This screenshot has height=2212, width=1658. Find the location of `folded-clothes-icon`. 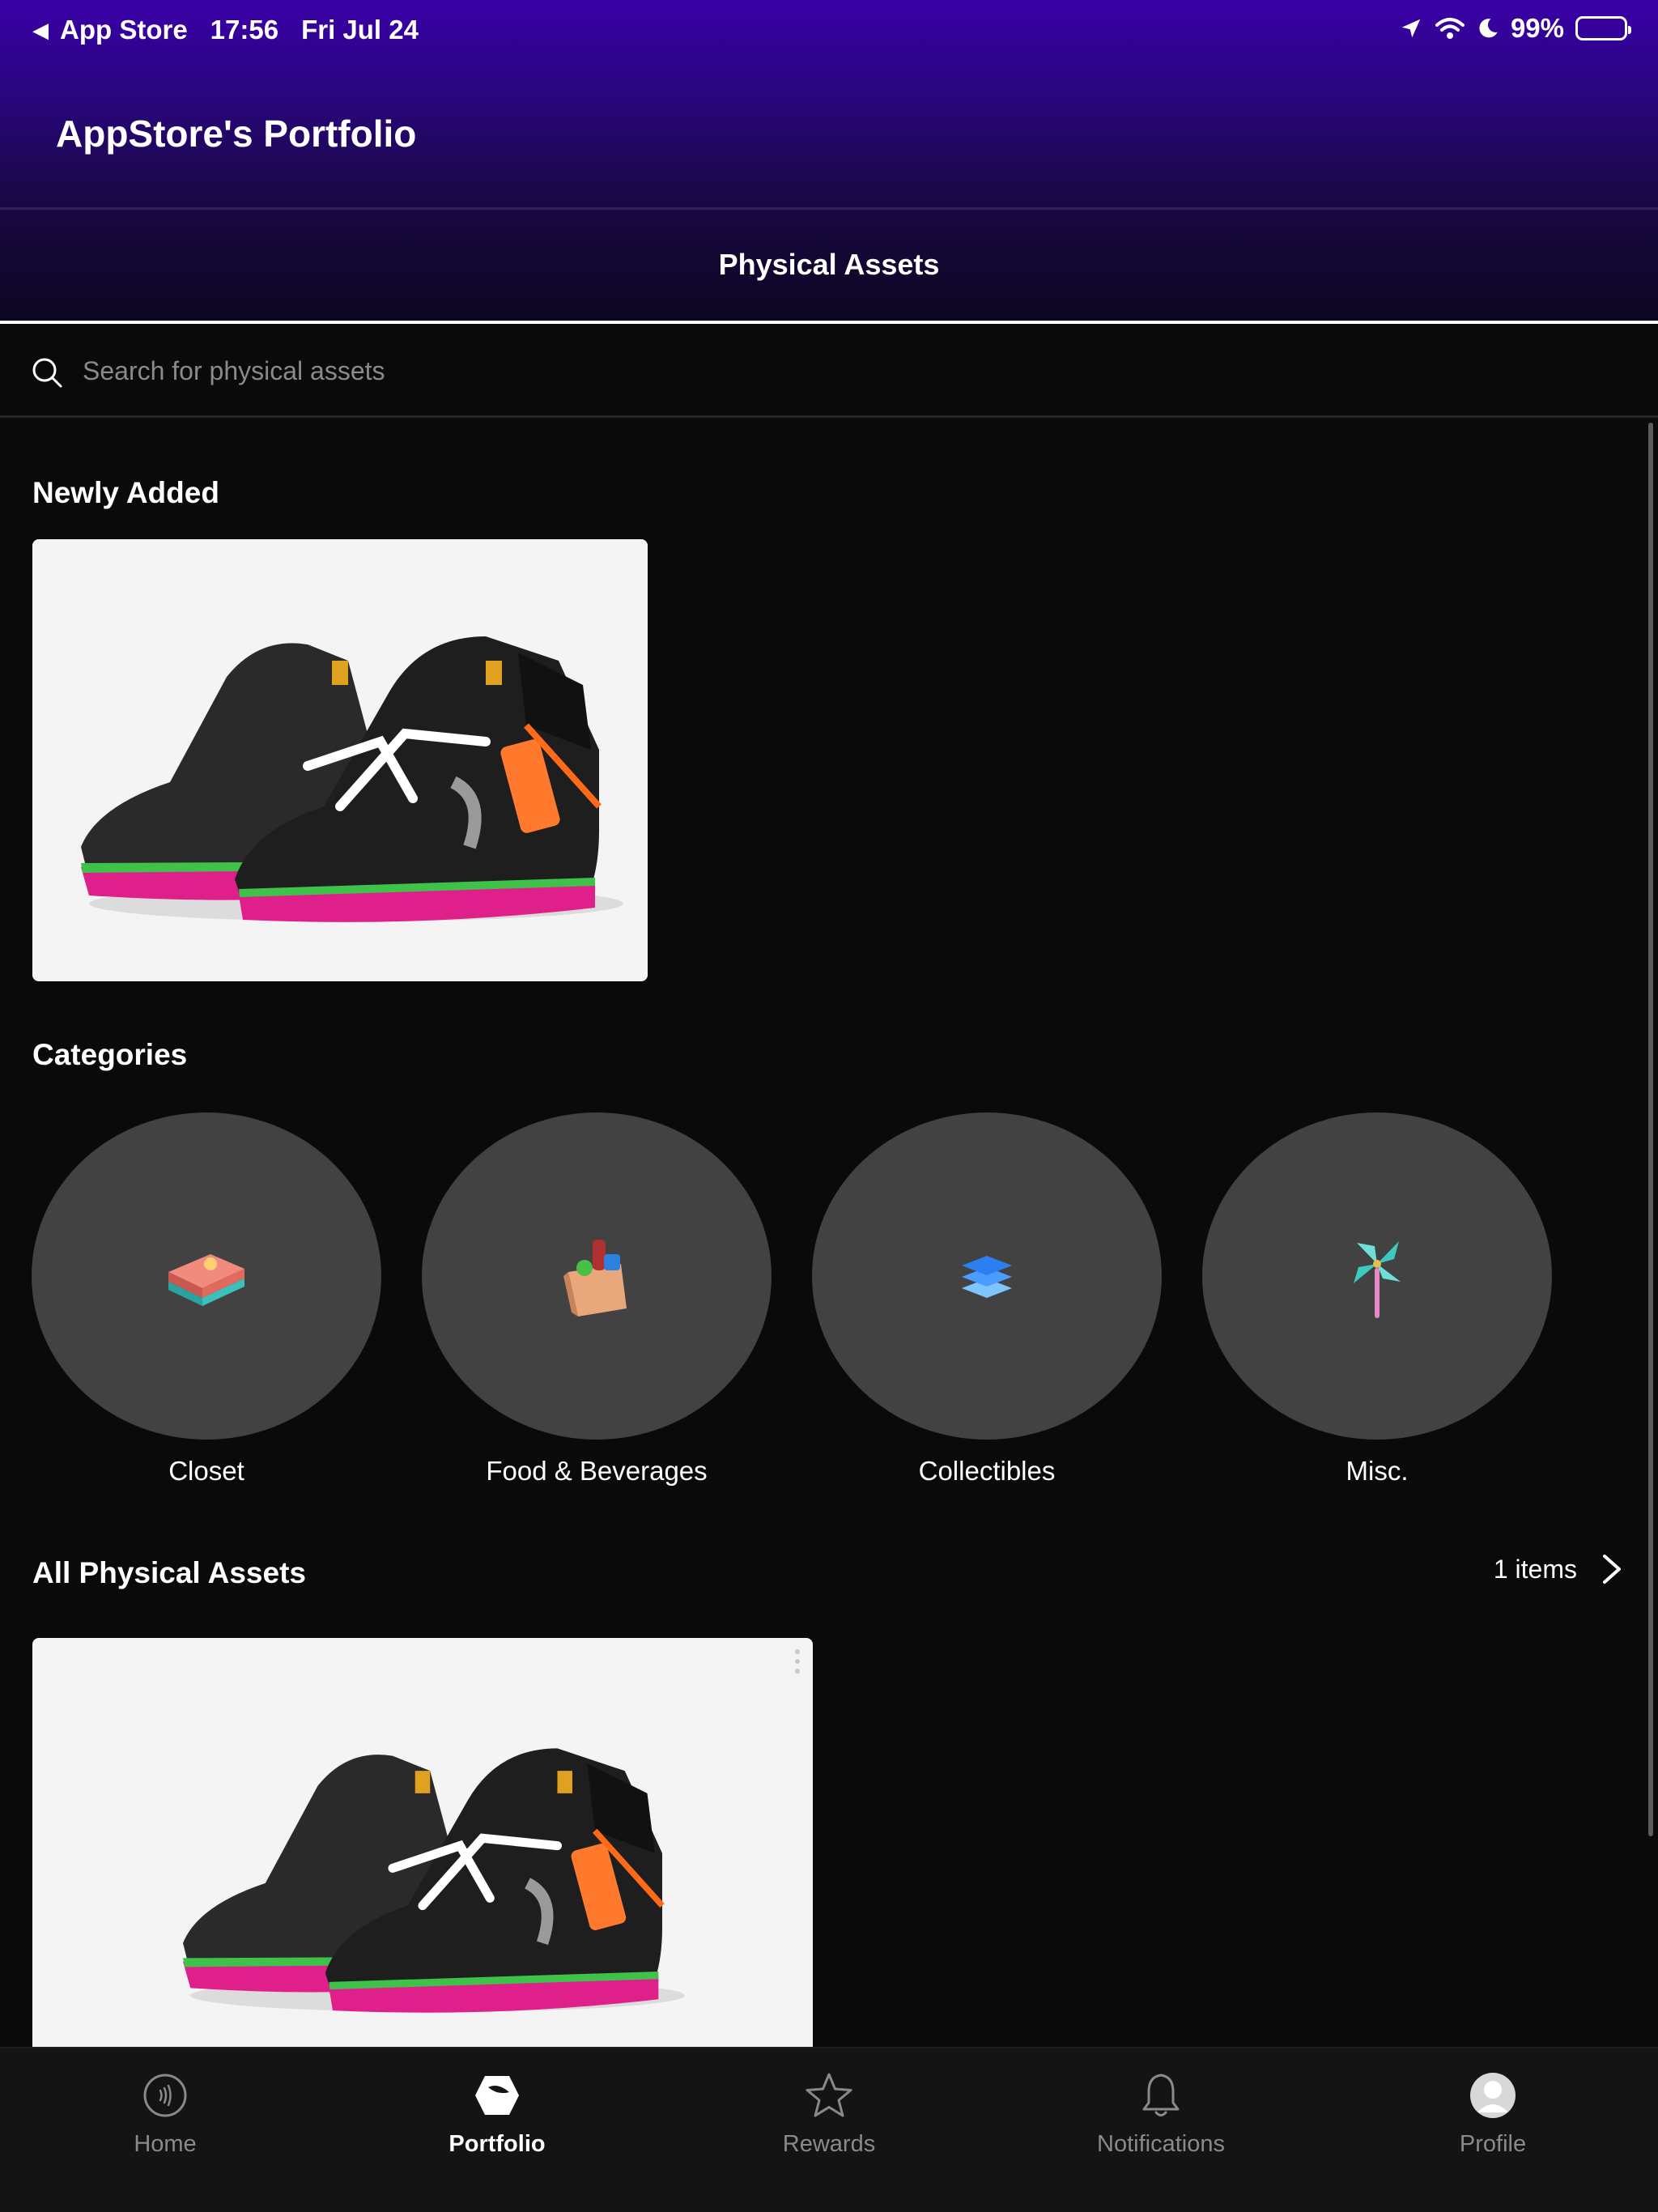

folded-clothes-icon is located at coordinates (206, 1280).